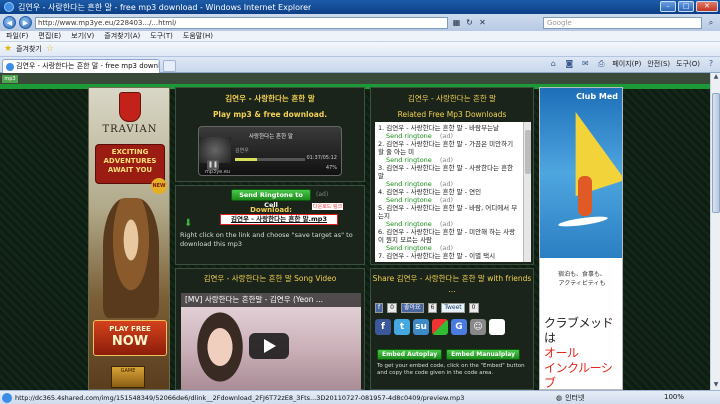 The height and width of the screenshot is (404, 720). Describe the element at coordinates (559, 398) in the screenshot. I see `globe-icon: ◍` at that location.